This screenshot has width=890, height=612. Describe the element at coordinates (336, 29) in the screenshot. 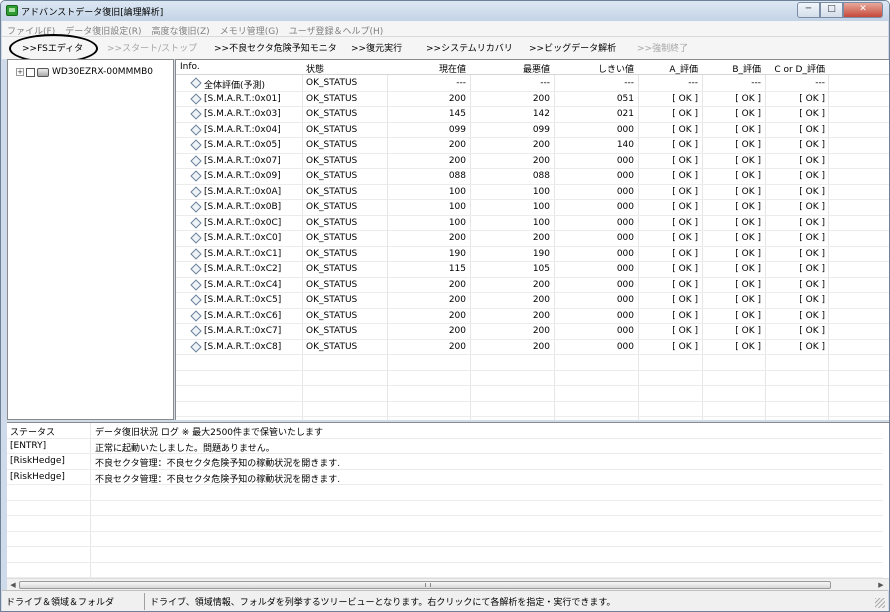

I see `menu-help: ユーザ登録＆ヘルプ(H)` at that location.